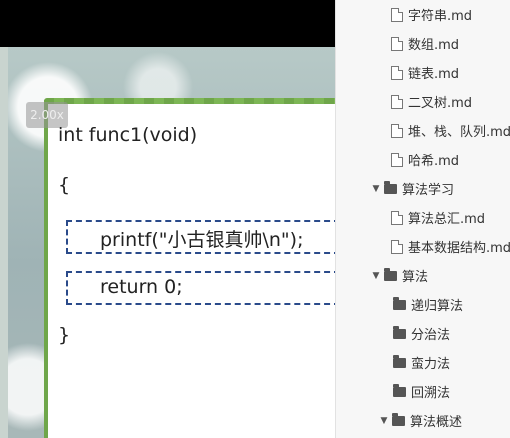 The height and width of the screenshot is (438, 510). Describe the element at coordinates (440, 103) in the screenshot. I see `tree-item-label: 二叉树.md` at that location.